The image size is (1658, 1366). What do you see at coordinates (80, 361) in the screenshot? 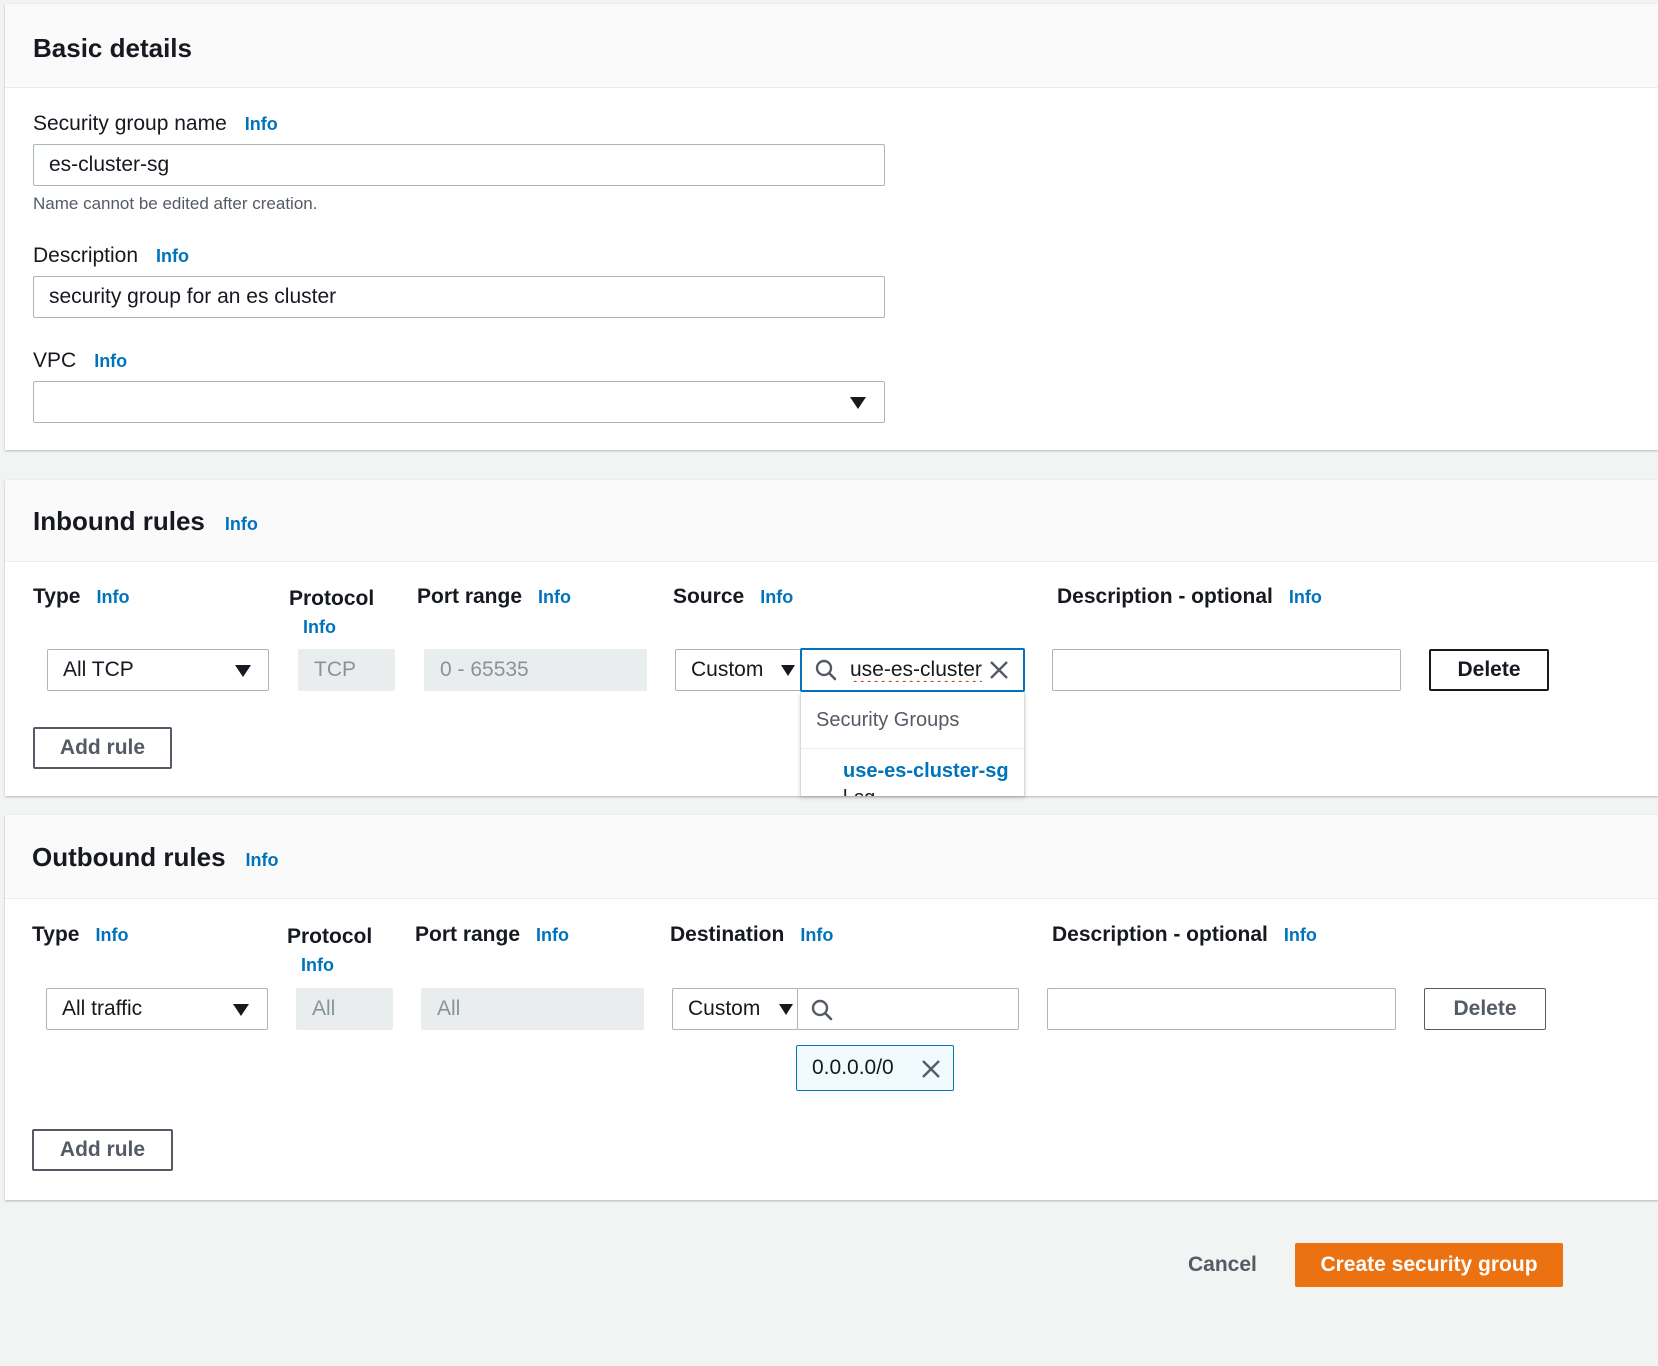
I see `vpc-label: VPC Info` at bounding box center [80, 361].